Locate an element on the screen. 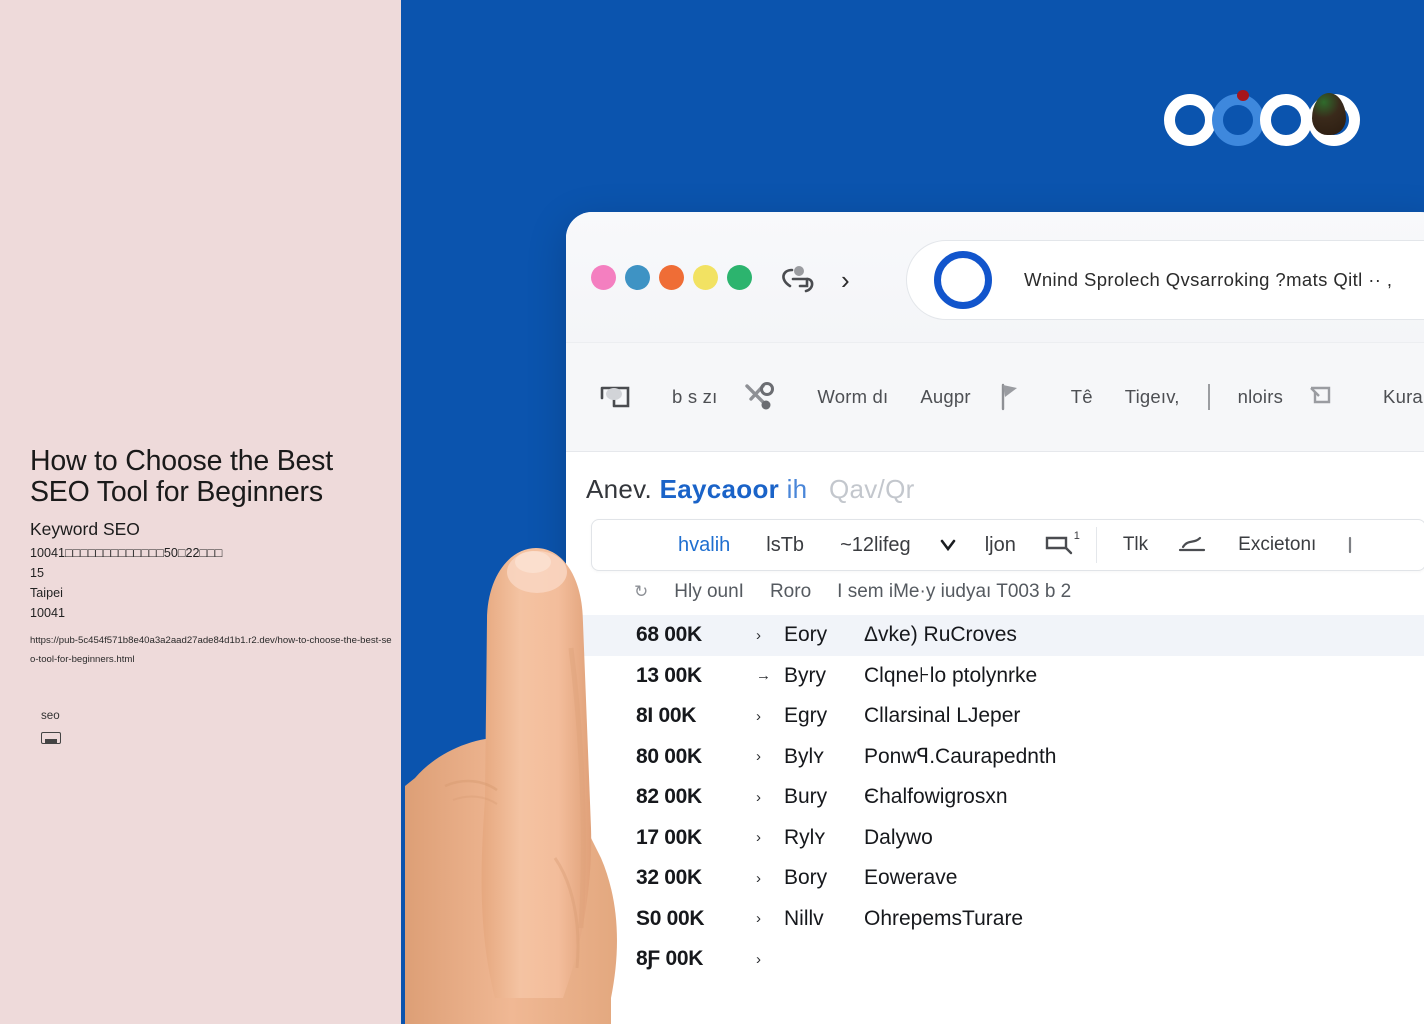 Image resolution: width=1424 pixels, height=1024 pixels. logo-accent-dot is located at coordinates (1243, 95).